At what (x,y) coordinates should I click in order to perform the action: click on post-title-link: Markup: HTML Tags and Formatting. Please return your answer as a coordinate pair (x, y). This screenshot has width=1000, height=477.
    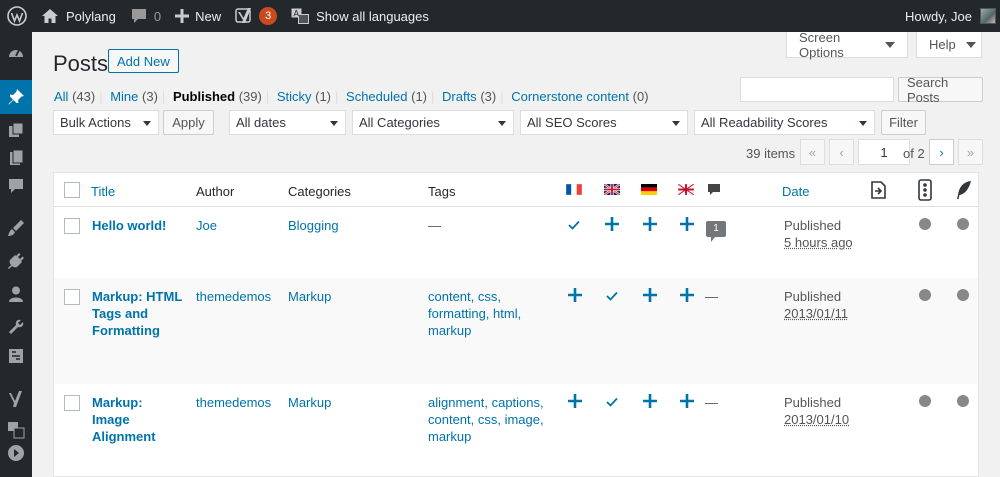
    Looking at the image, I should click on (137, 313).